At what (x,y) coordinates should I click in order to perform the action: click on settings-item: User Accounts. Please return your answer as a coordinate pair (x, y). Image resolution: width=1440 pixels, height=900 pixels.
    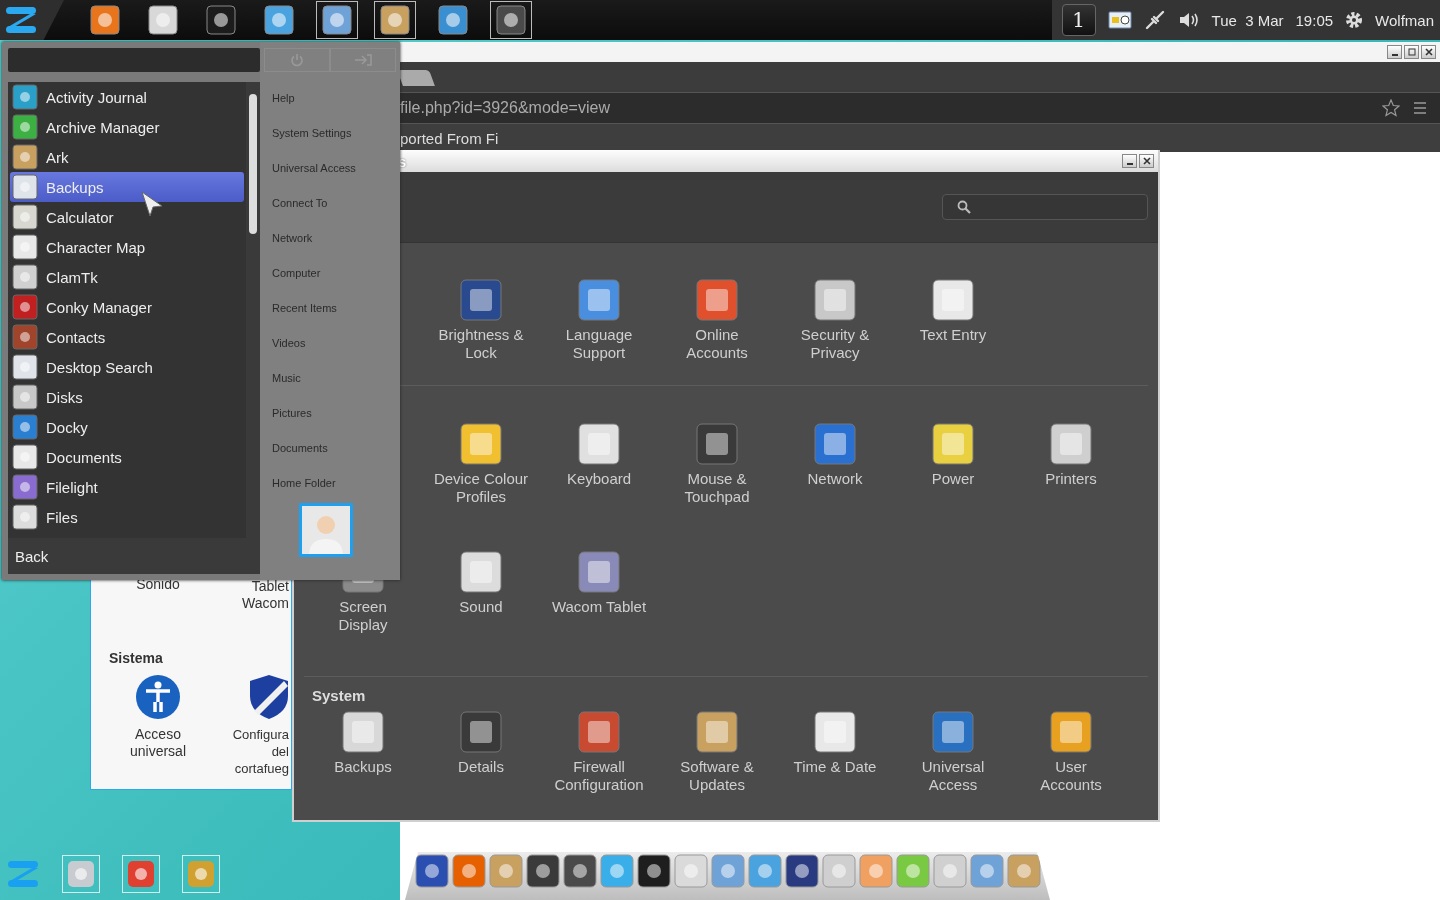
    Looking at the image, I should click on (1071, 752).